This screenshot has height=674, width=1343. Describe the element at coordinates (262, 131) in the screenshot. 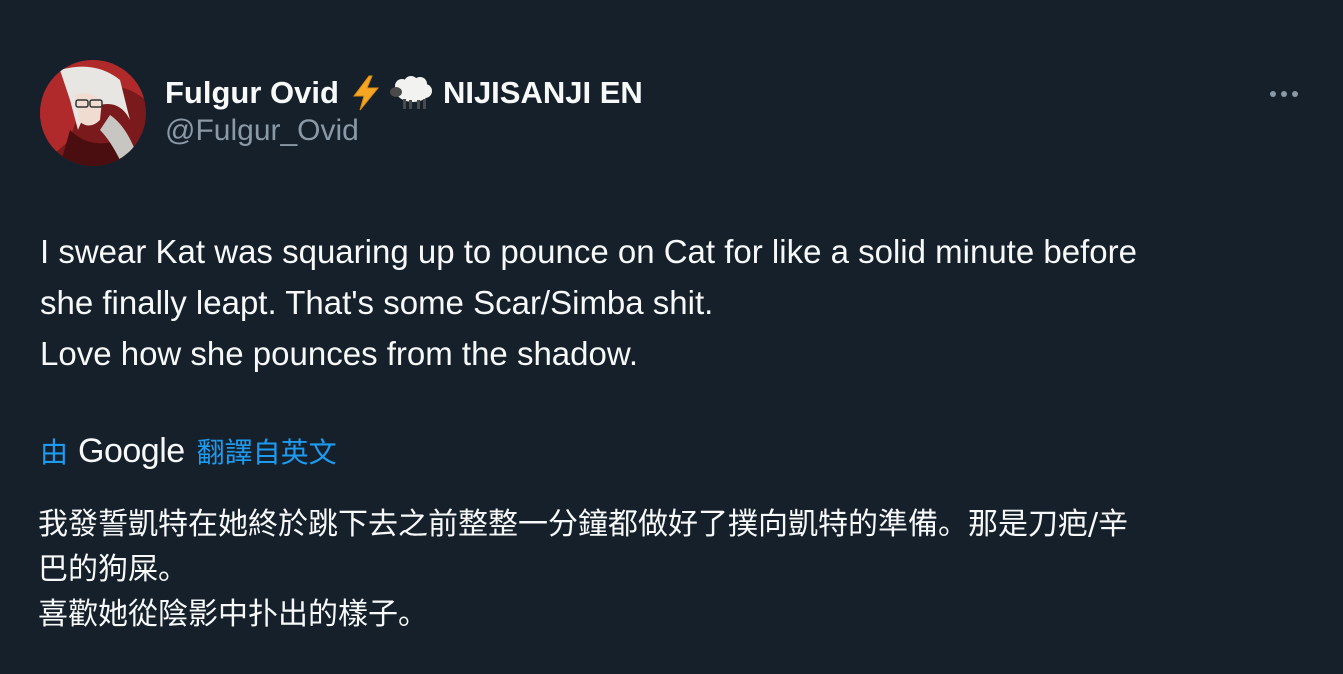

I see `author-handle: @Fulgur_Ovid` at that location.